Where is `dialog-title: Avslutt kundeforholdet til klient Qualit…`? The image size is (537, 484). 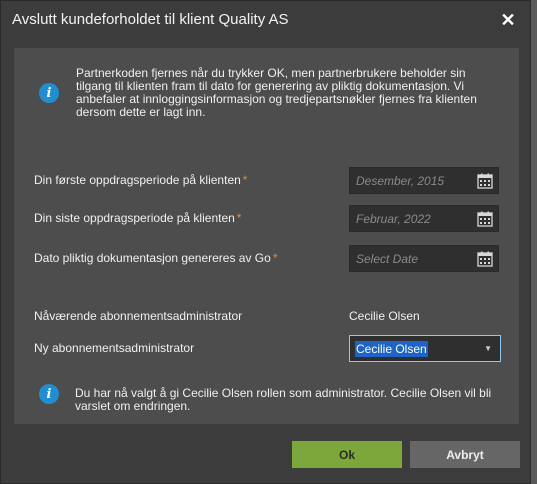
dialog-title: Avslutt kundeforholdet til klient Qualit… is located at coordinates (150, 19).